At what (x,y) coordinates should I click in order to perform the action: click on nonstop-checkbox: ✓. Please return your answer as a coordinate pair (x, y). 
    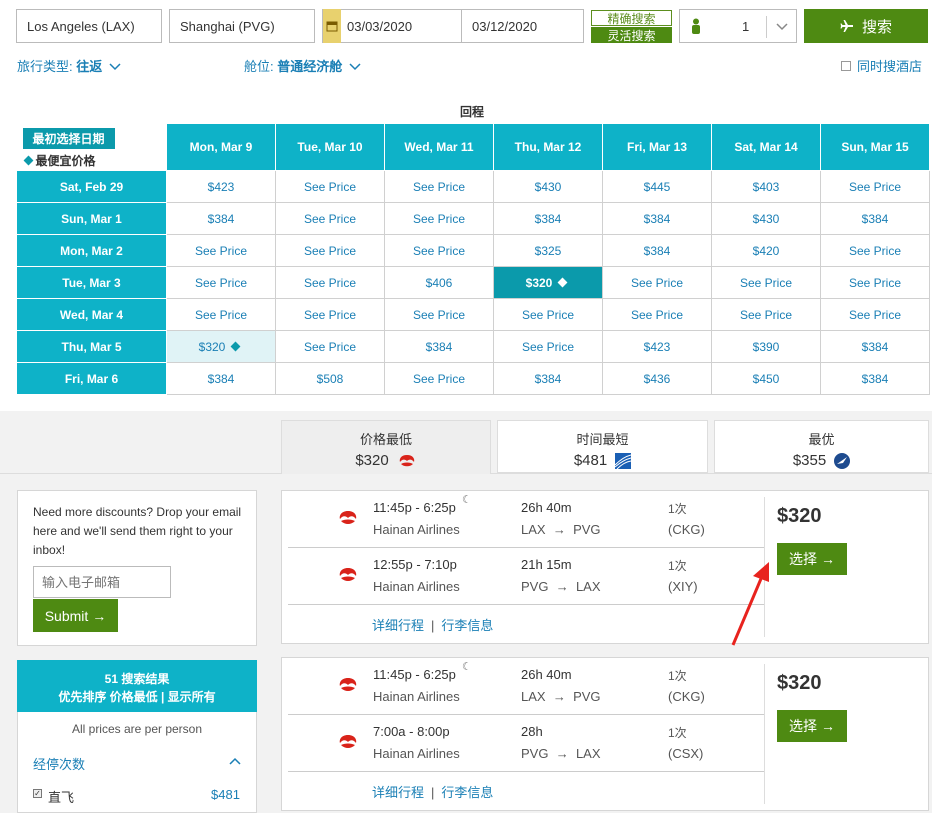
    Looking at the image, I should click on (37, 793).